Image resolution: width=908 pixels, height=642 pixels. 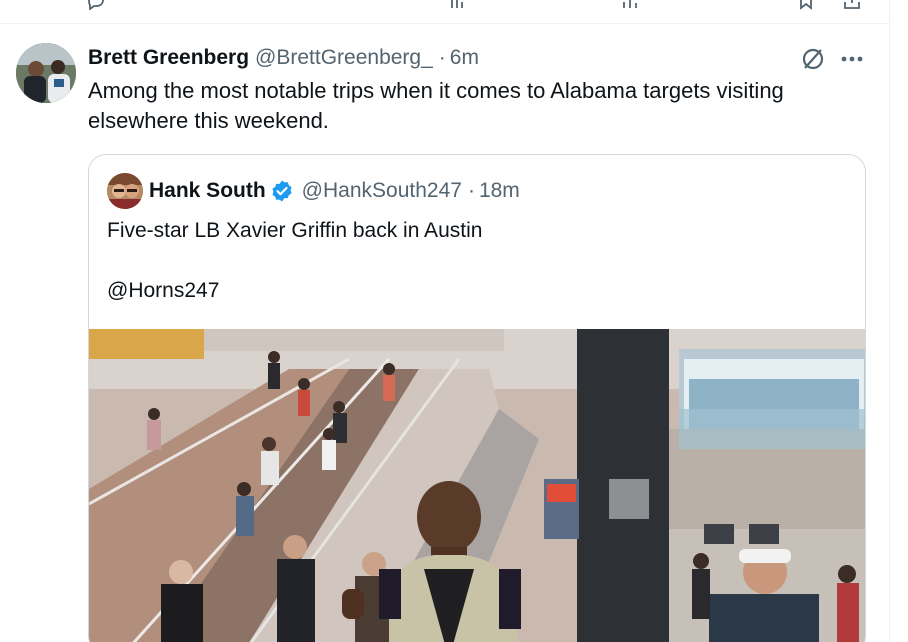 What do you see at coordinates (382, 191) in the screenshot?
I see `quoted-author-handle: @HankSouth247` at bounding box center [382, 191].